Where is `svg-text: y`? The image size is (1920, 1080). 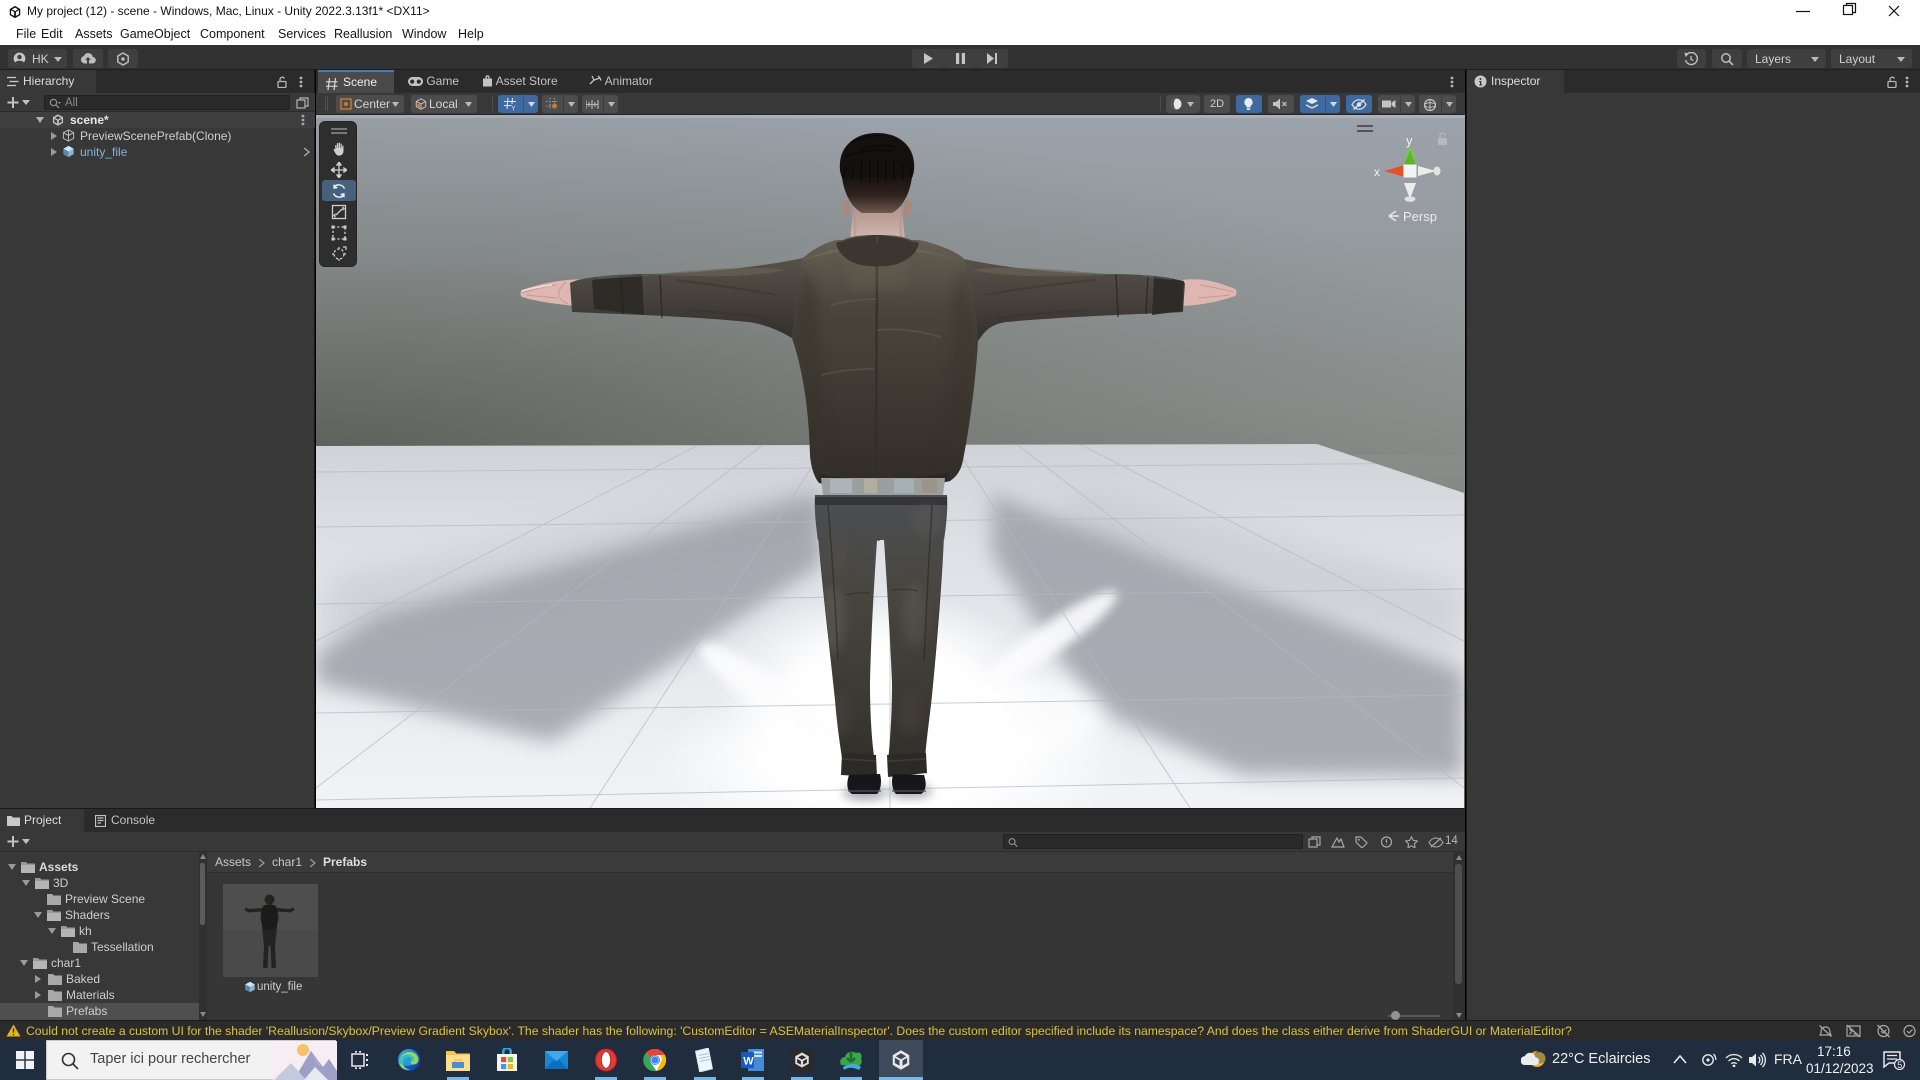 svg-text: y is located at coordinates (1409, 140).